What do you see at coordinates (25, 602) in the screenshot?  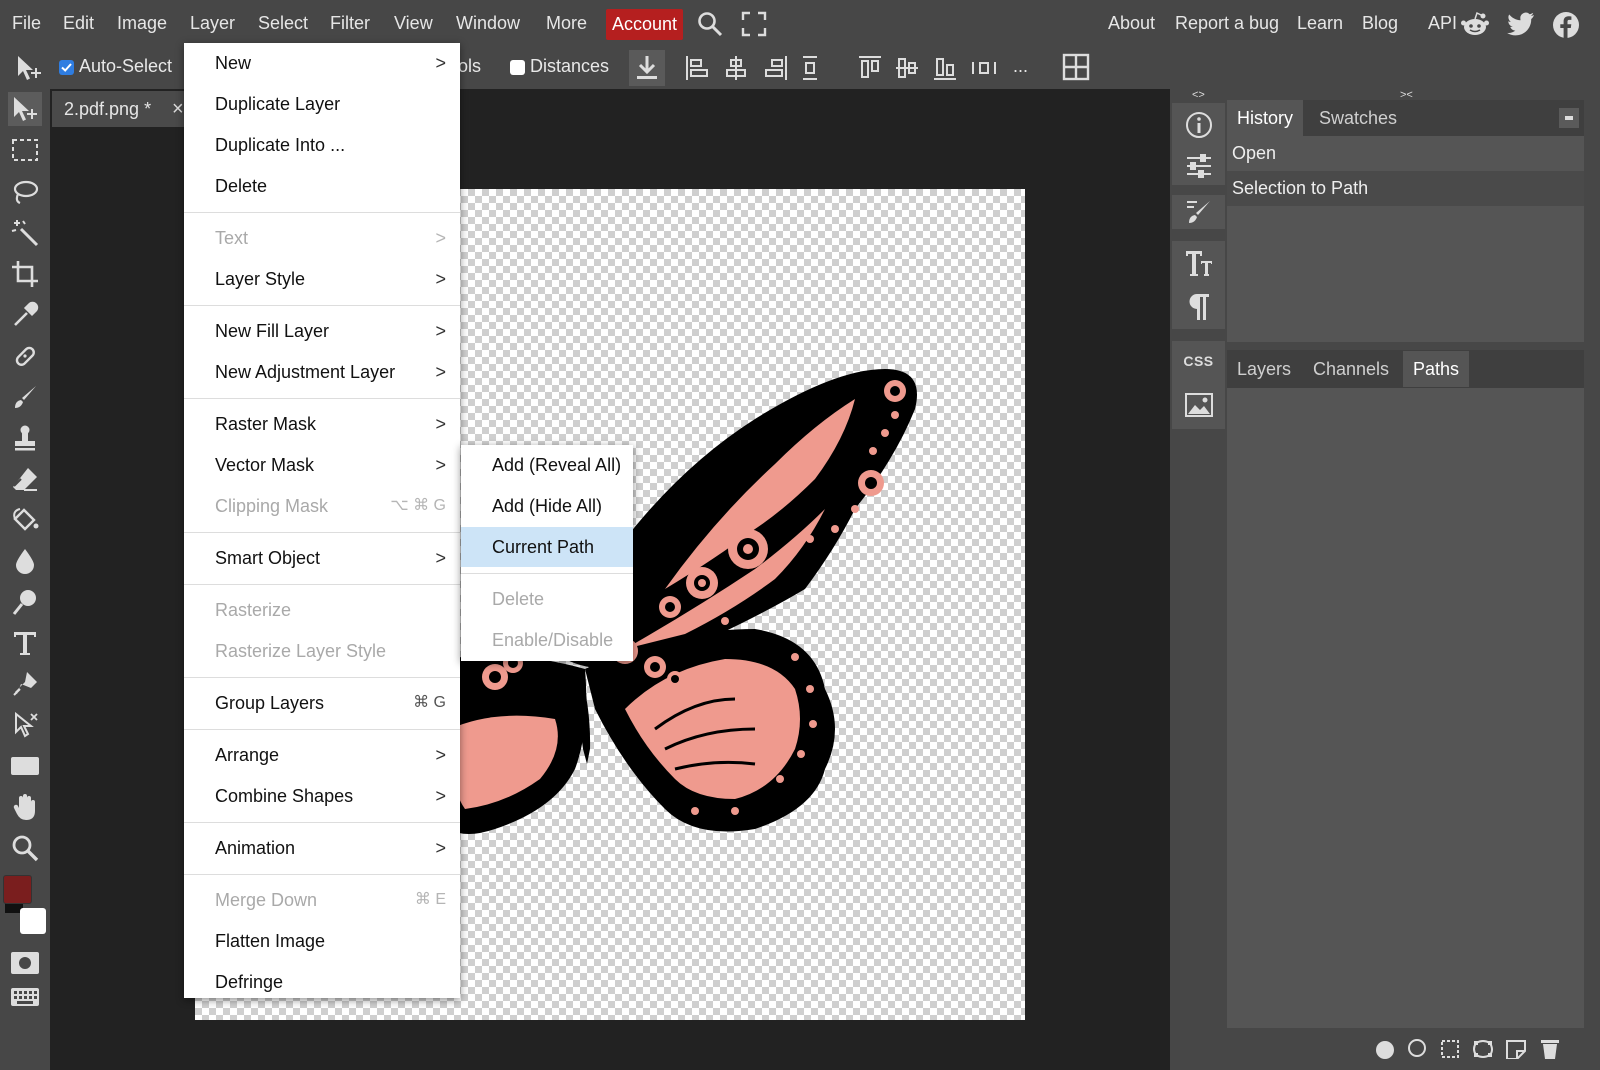 I see `dodge-tool` at bounding box center [25, 602].